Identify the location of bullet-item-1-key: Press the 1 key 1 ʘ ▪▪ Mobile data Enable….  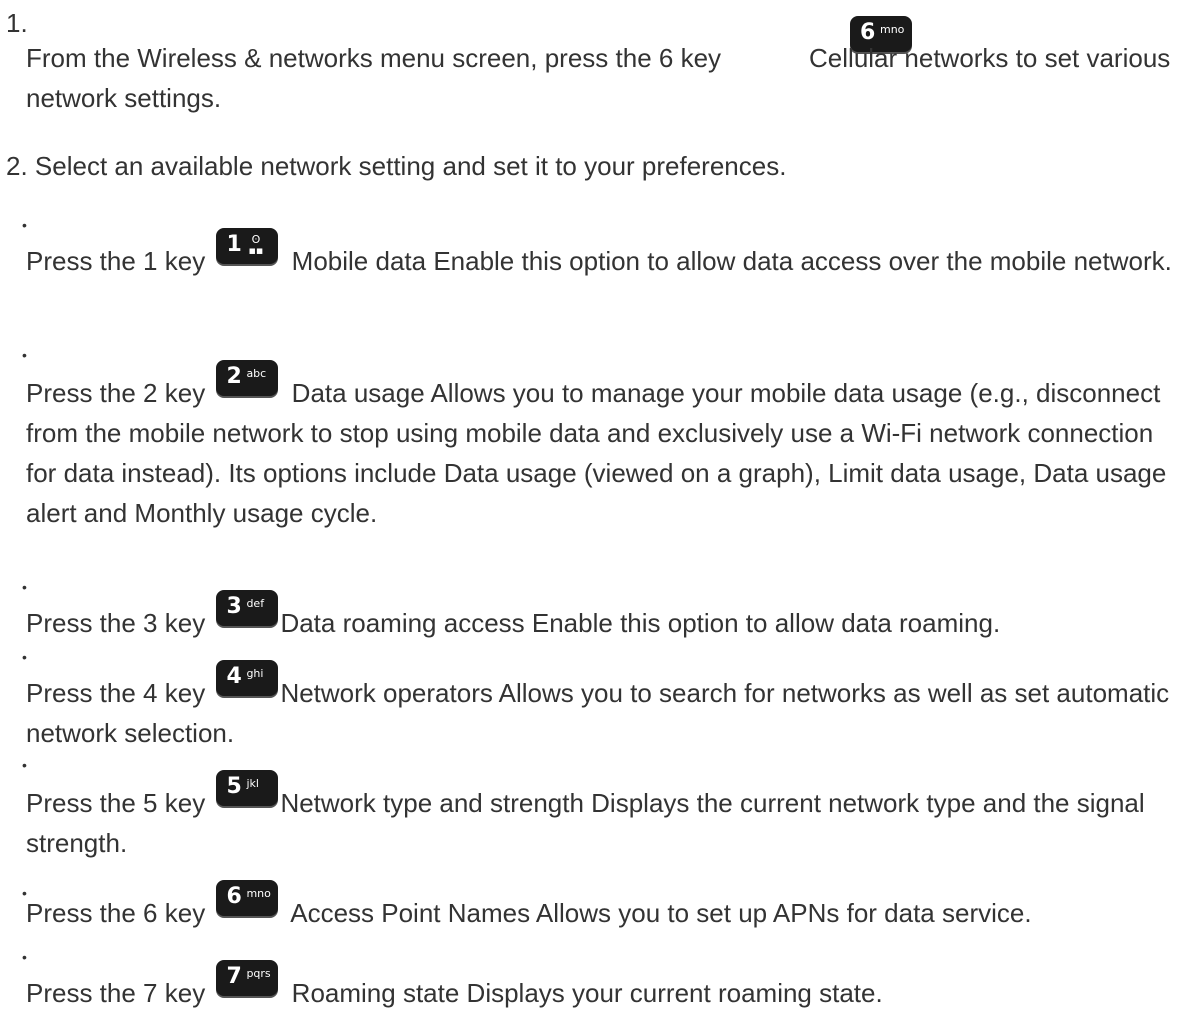
(601, 254).